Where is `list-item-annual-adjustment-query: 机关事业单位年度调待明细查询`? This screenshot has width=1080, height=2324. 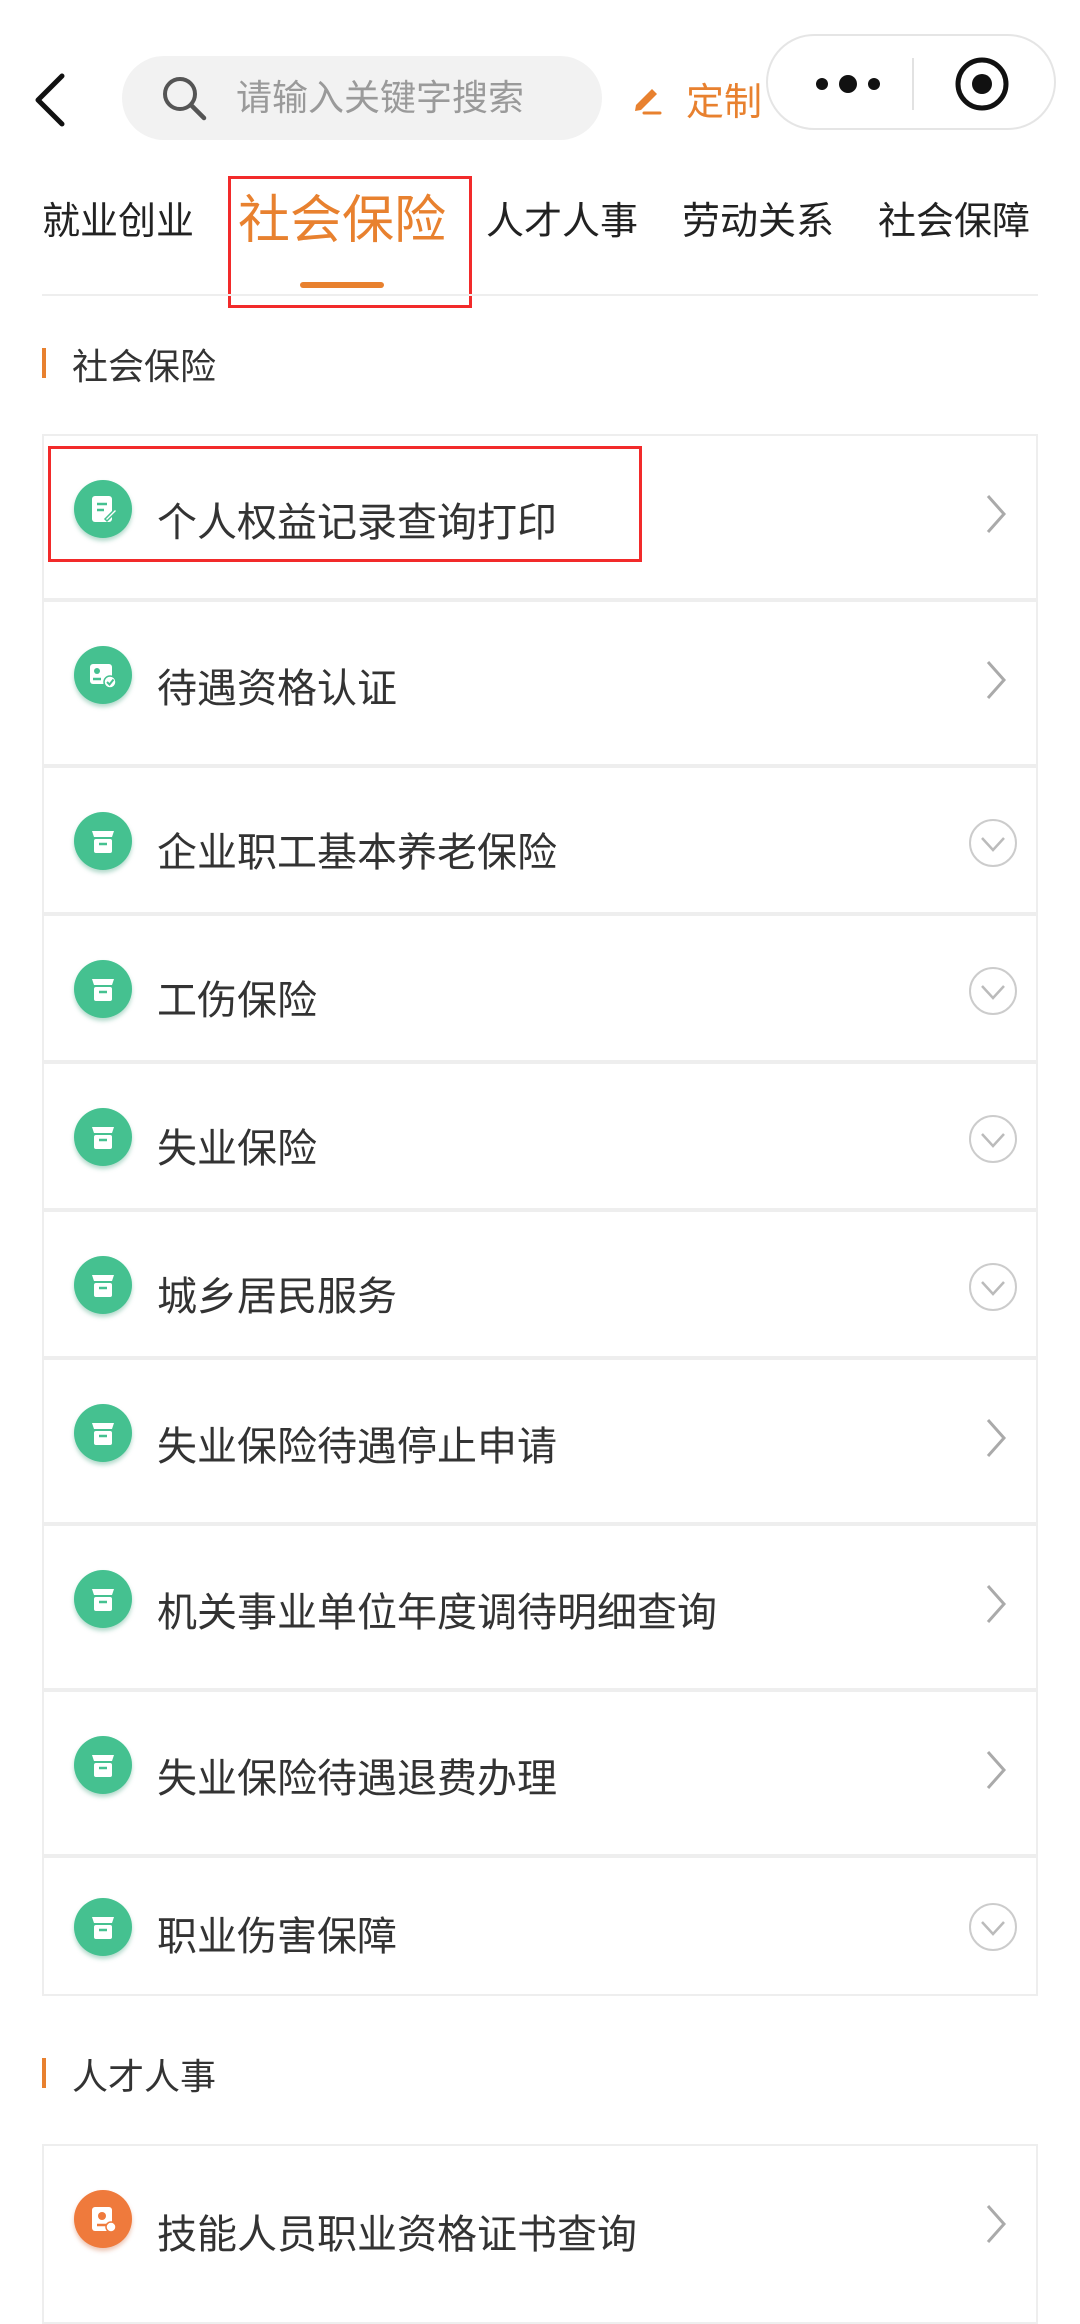 list-item-annual-adjustment-query: 机关事业单位年度调待明细查询 is located at coordinates (540, 1607).